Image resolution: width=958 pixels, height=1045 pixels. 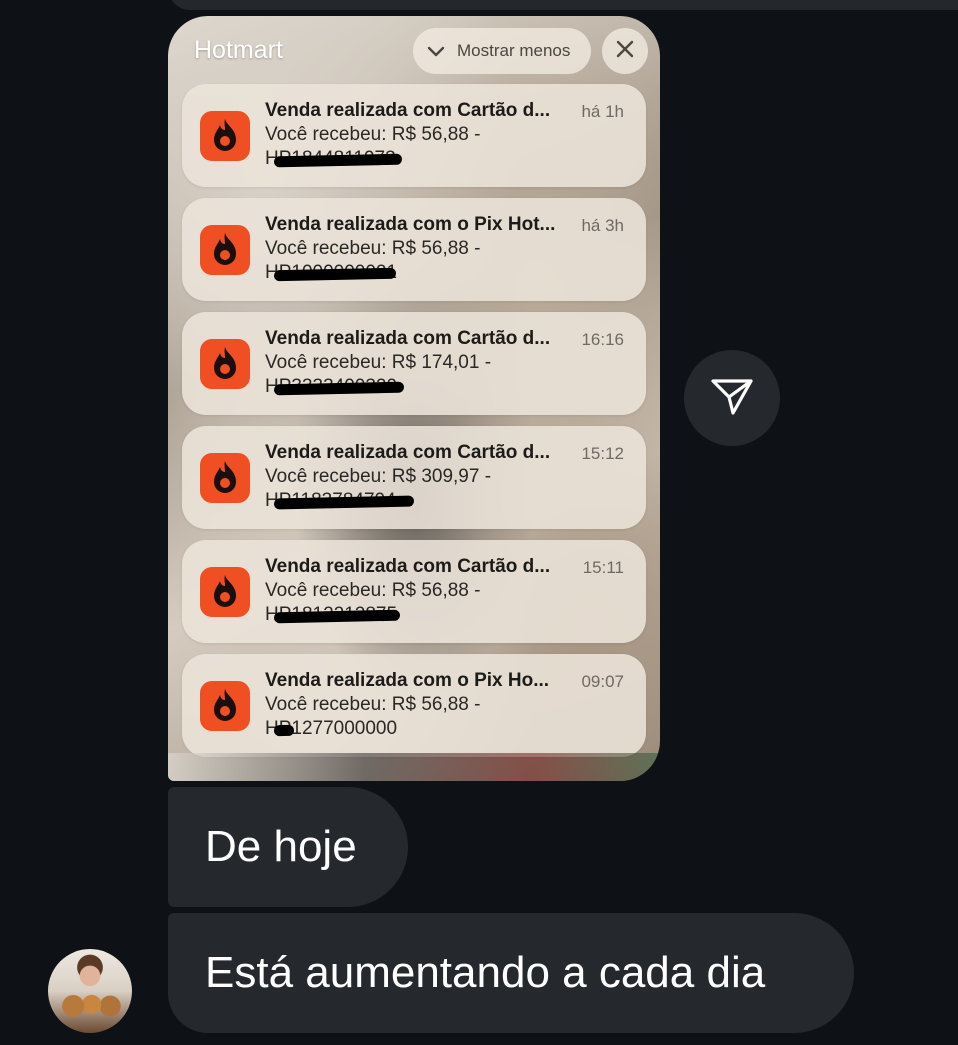 What do you see at coordinates (563, 5) in the screenshot?
I see `previous-message-bubble` at bounding box center [563, 5].